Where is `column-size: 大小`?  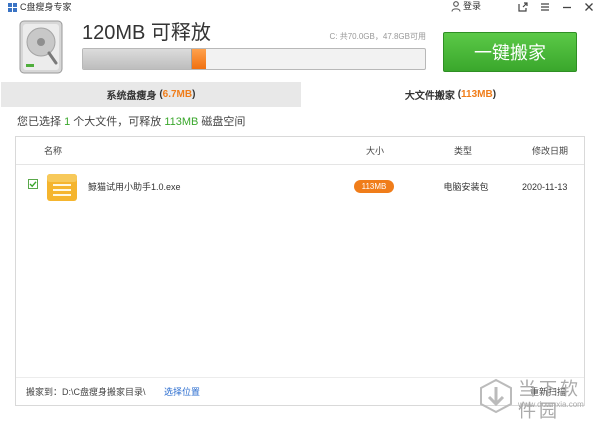
column-size: 大小 is located at coordinates (375, 151).